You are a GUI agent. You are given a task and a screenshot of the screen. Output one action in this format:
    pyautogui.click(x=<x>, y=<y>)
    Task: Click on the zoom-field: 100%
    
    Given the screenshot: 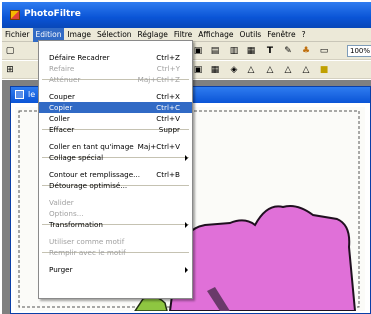 What is the action you would take?
    pyautogui.click(x=359, y=51)
    